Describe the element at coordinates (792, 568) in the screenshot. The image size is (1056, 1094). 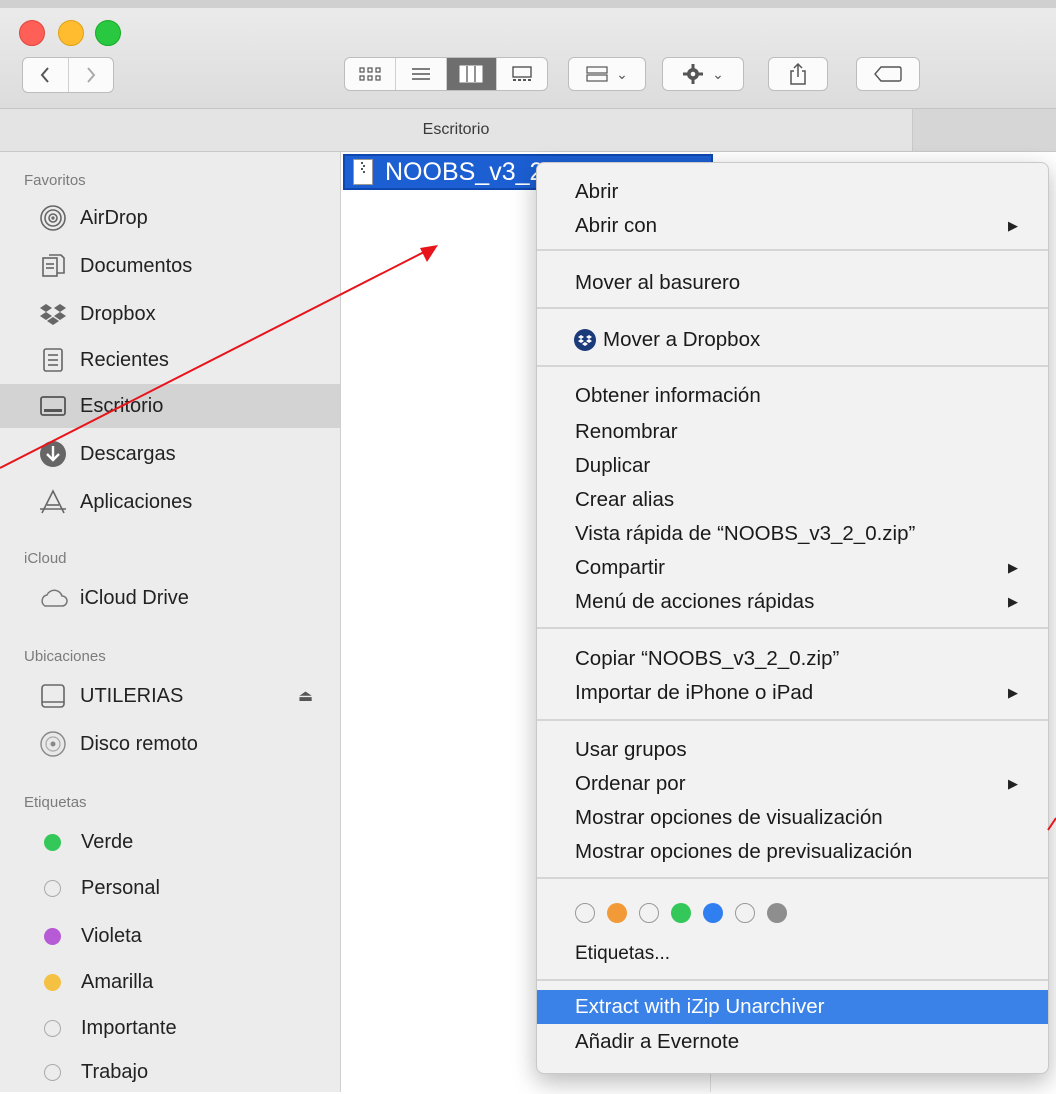
I see `menu-item-compartir: Compartir ▶` at that location.